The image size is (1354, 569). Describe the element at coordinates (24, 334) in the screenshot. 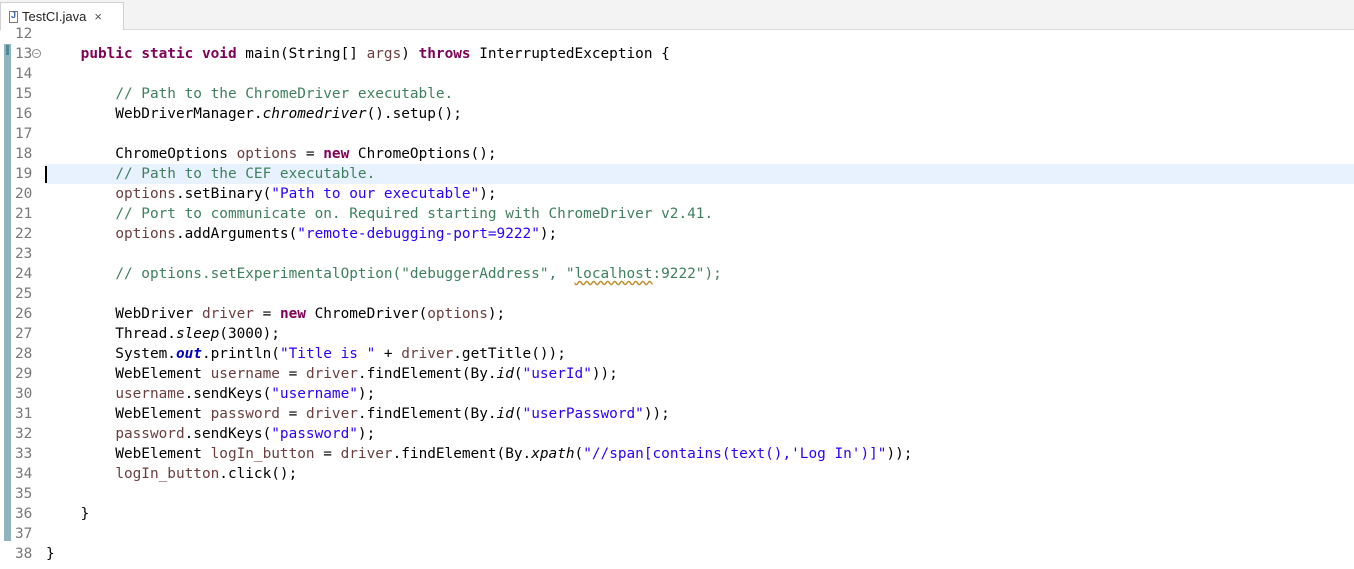

I see `line-number: 27` at that location.